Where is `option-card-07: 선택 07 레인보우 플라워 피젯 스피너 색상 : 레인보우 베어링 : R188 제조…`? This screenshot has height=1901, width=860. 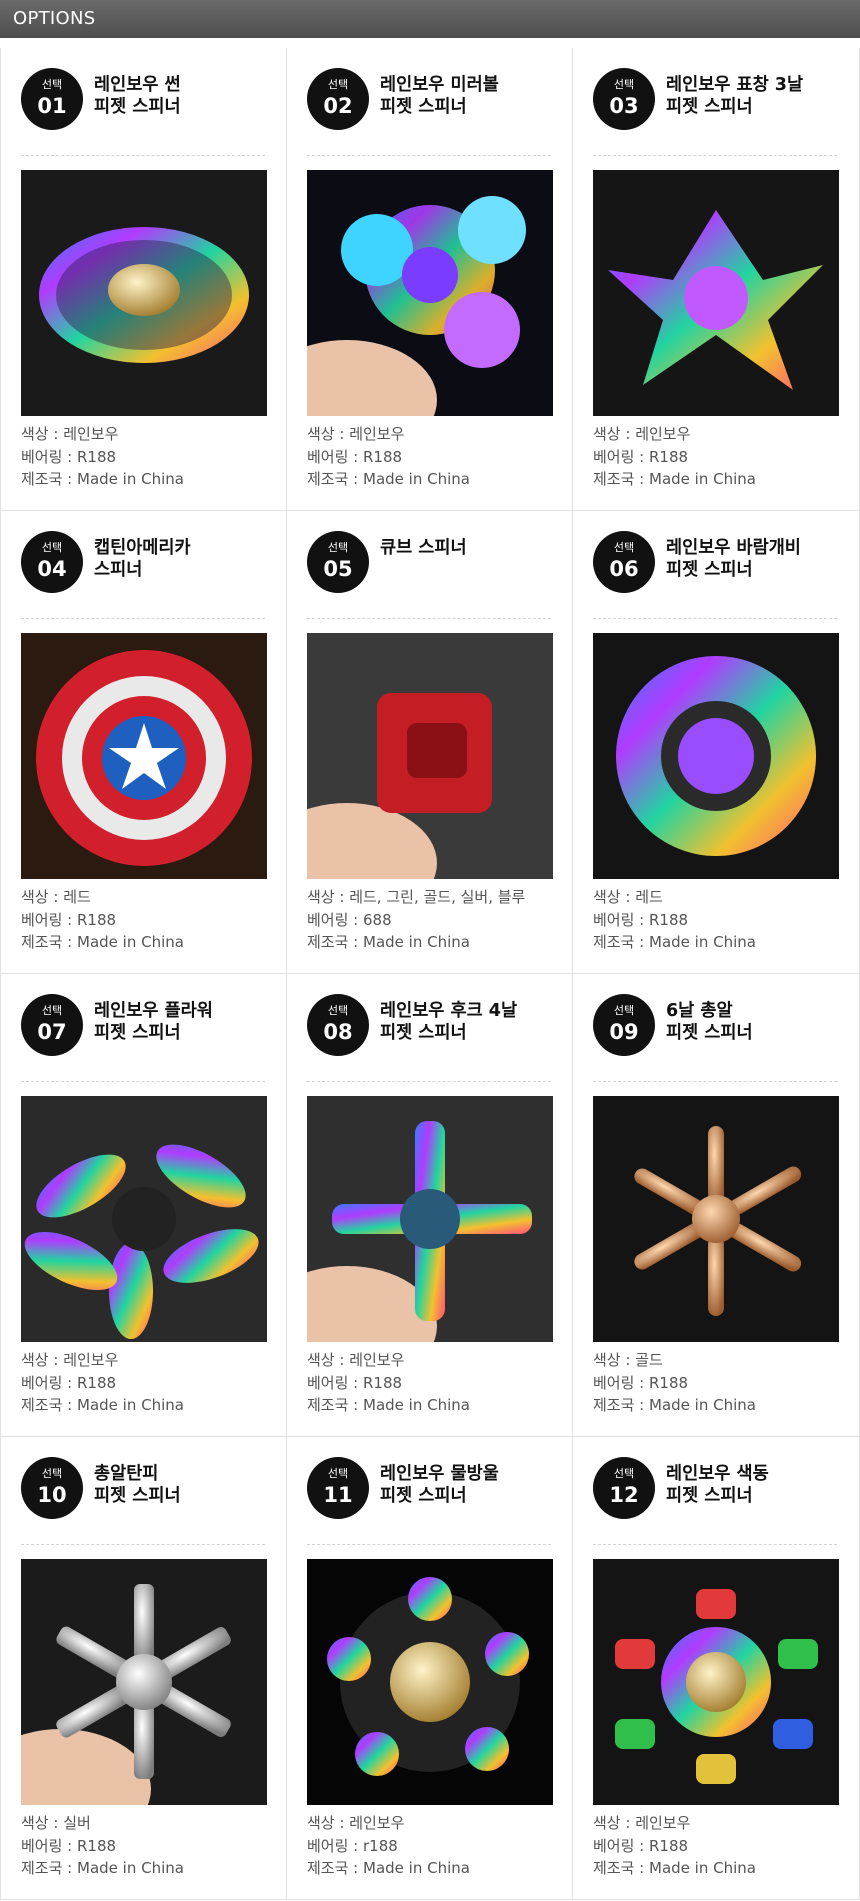
option-card-07: 선택 07 레인보우 플라워 피젯 스피너 색상 : 레인보우 베어링 : R188 제조… is located at coordinates (143, 1205).